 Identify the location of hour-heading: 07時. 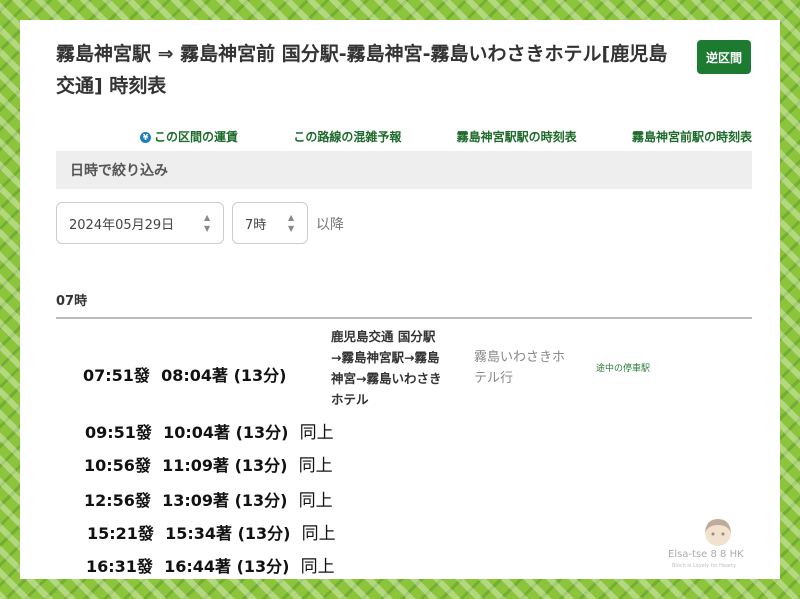
(72, 301).